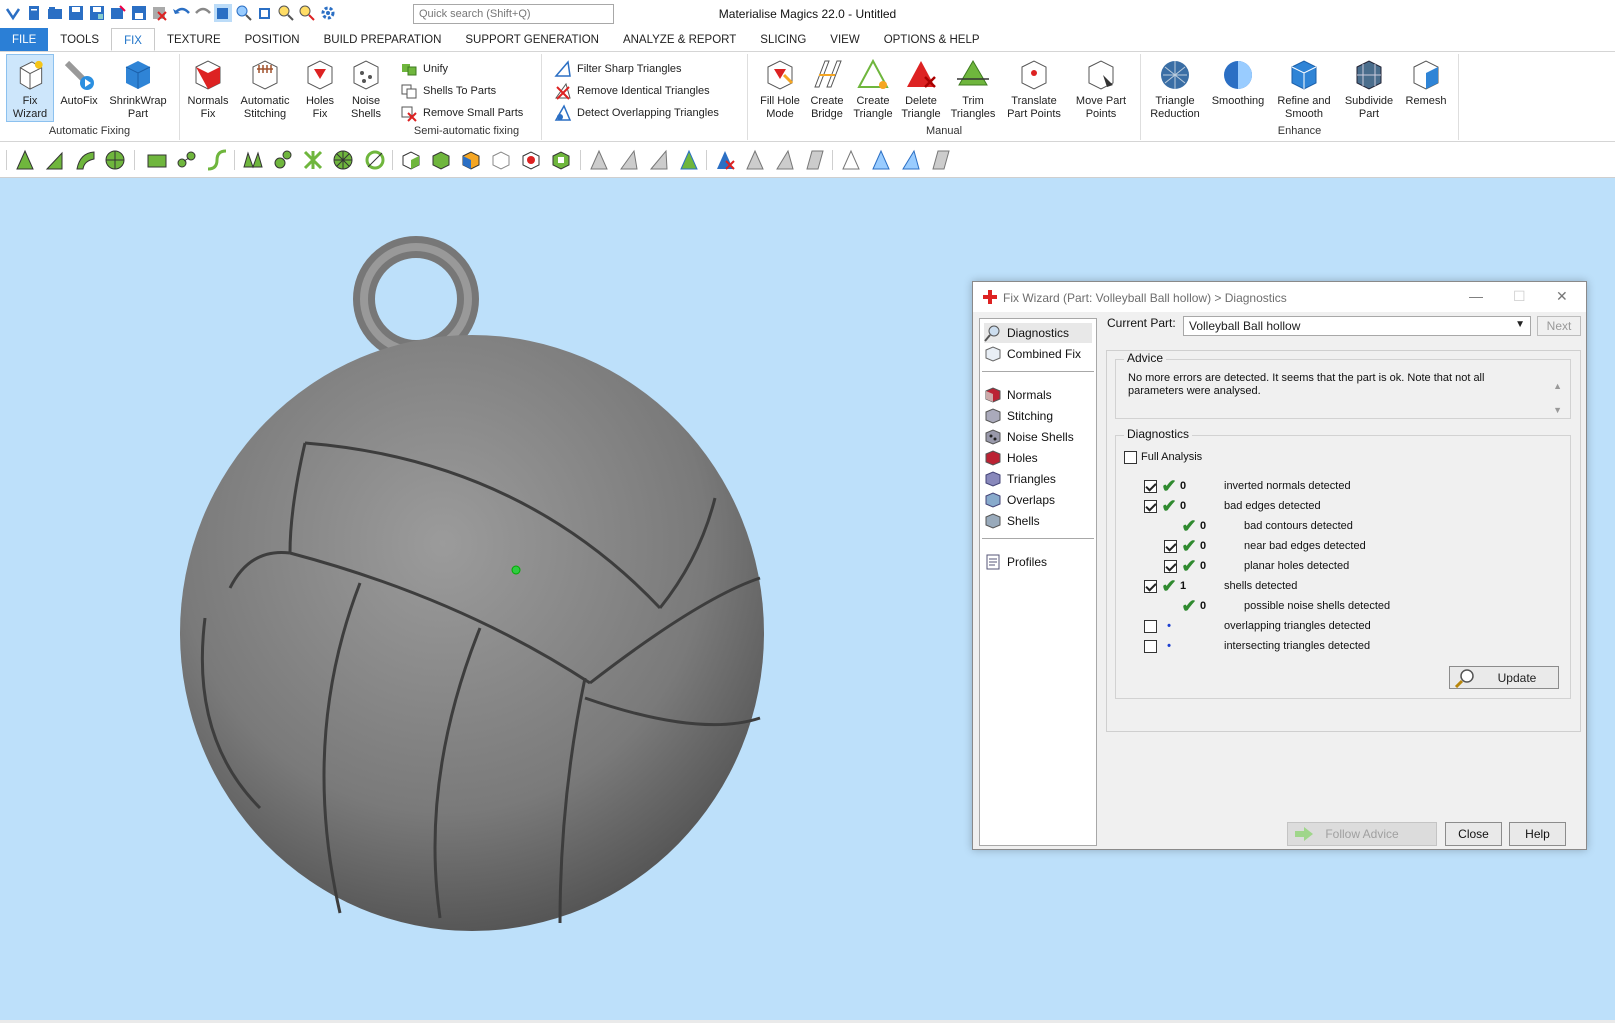  What do you see at coordinates (815, 160) in the screenshot?
I see `triangles-grey-3-icon` at bounding box center [815, 160].